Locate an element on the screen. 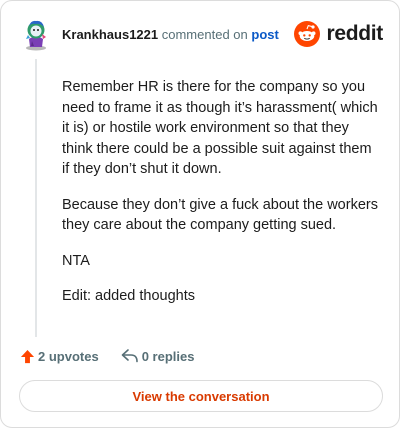 Image resolution: width=400 pixels, height=428 pixels. reply-stat: 0 replies is located at coordinates (158, 356).